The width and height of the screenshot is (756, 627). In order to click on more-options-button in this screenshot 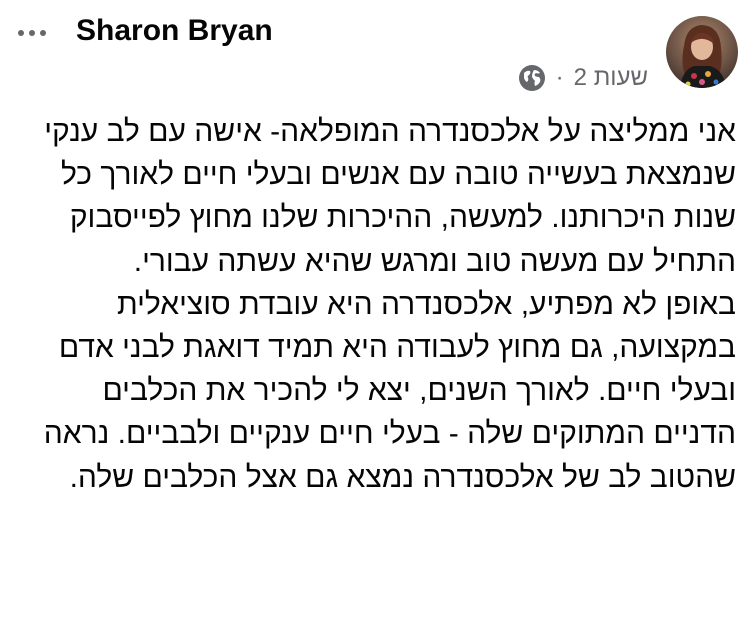, I will do `click(36, 33)`.